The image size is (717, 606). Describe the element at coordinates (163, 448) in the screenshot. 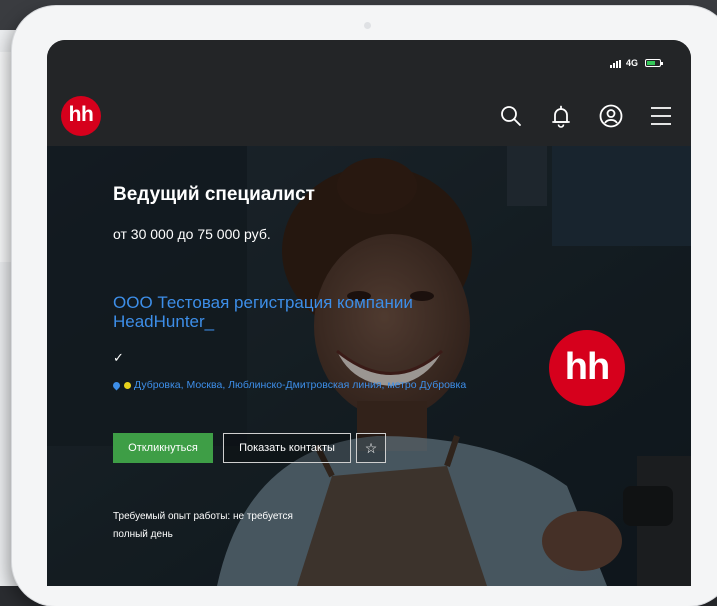

I see `respond-button: Откликнуться` at that location.